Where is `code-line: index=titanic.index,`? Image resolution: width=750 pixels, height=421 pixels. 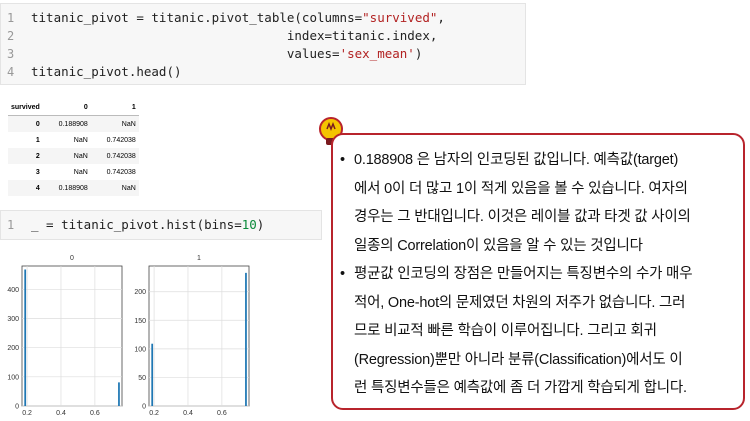 code-line: index=titanic.index, is located at coordinates (234, 35).